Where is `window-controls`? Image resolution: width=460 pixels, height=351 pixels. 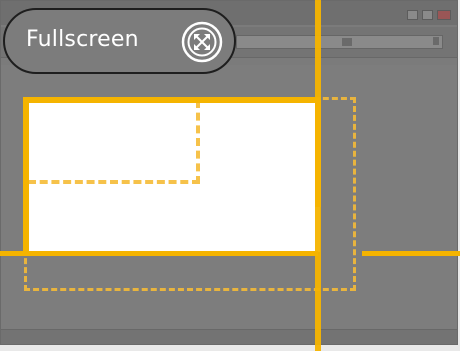
window-controls is located at coordinates (429, 15).